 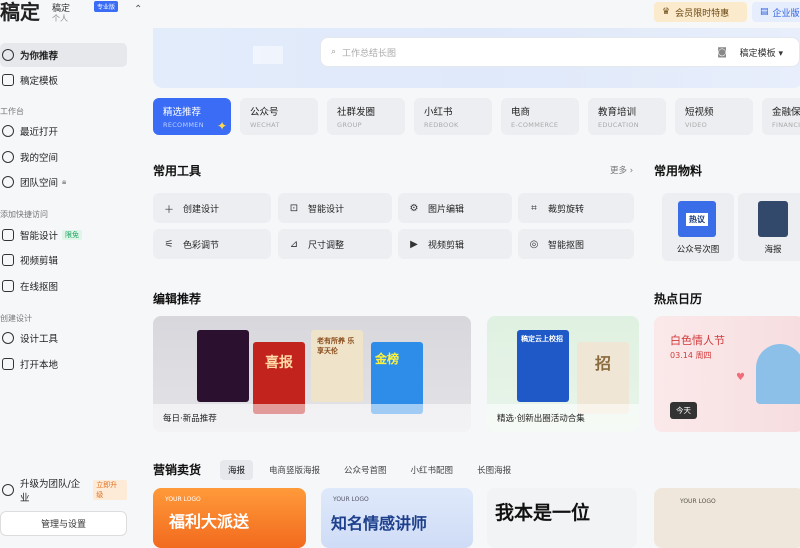 I want to click on poster-thumbnail, so click(x=223, y=366).